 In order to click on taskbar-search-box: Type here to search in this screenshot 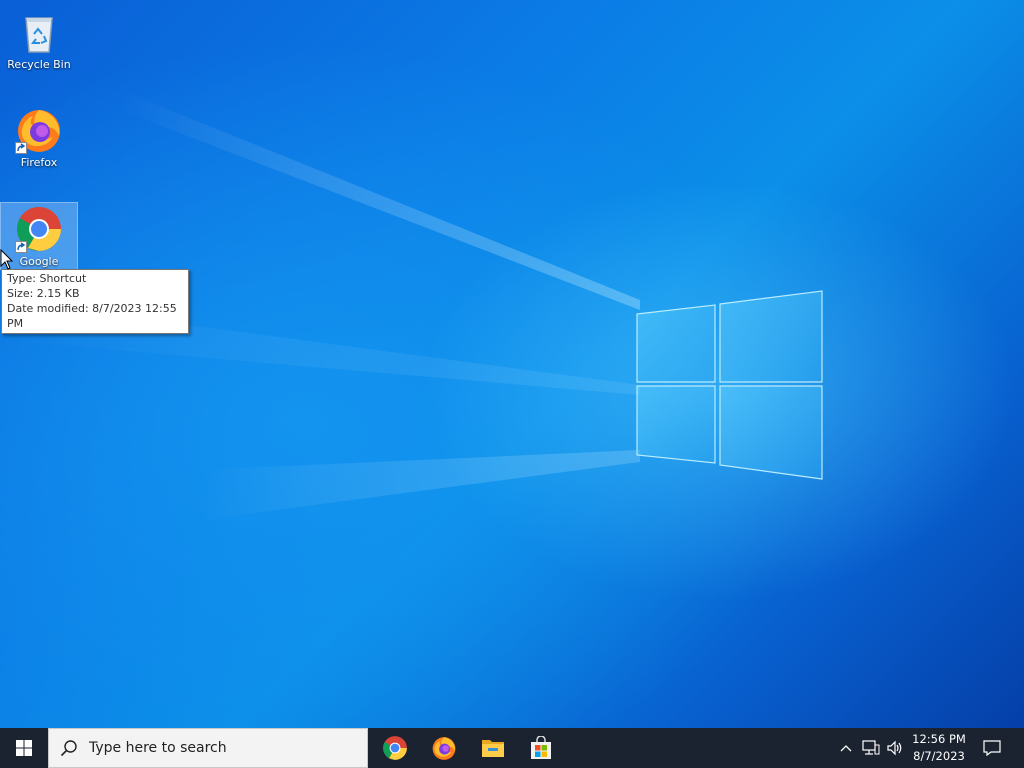, I will do `click(208, 748)`.